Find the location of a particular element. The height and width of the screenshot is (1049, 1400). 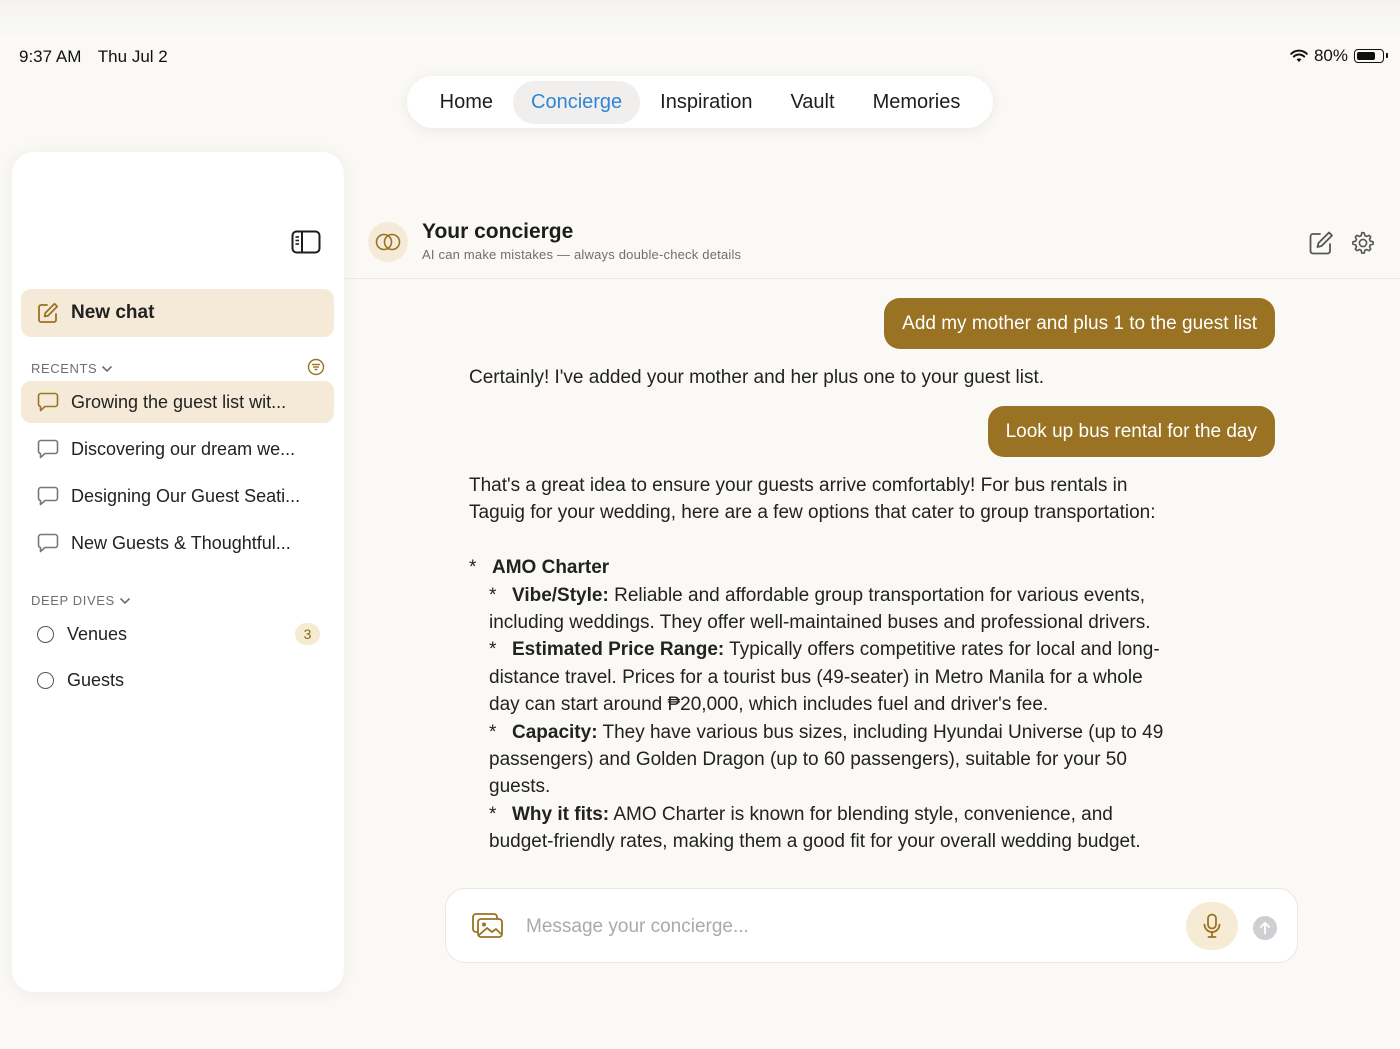

deep-dives-label: DEEP DIVES is located at coordinates (73, 600).